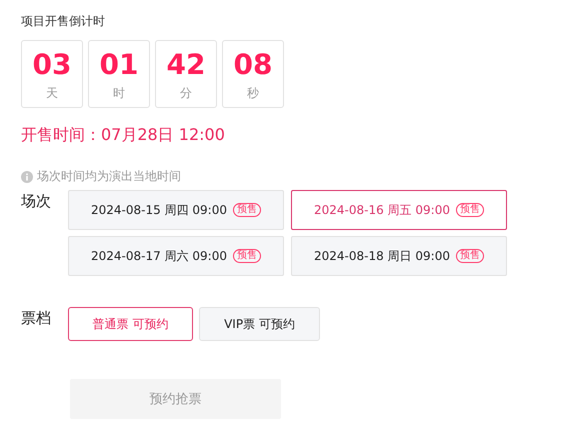 This screenshot has width=567, height=431. I want to click on session-option: 2024-08-16 周五 09:00 预售, so click(399, 210).